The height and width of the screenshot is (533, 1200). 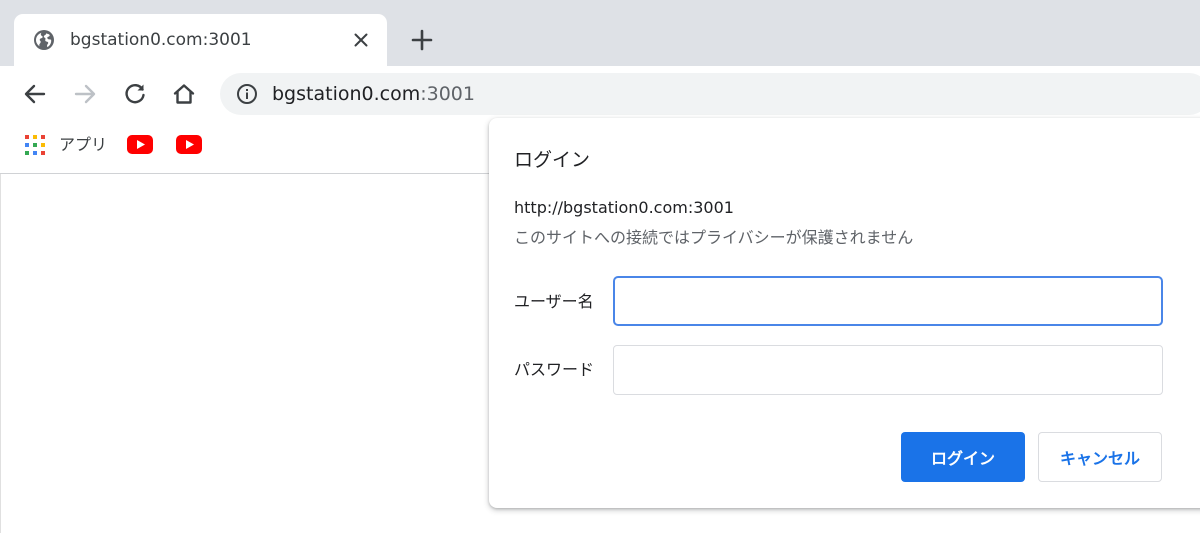 I want to click on password-input, so click(x=888, y=370).